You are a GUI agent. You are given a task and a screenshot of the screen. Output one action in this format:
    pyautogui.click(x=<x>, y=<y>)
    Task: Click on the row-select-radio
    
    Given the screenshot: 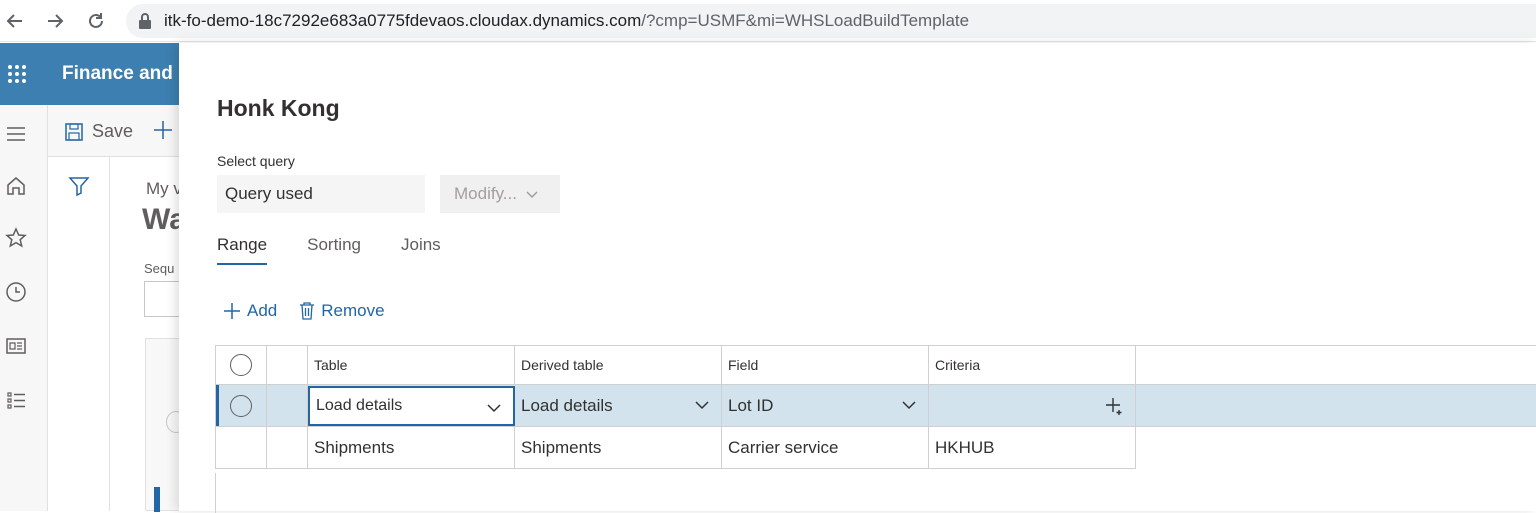 What is the action you would take?
    pyautogui.click(x=241, y=405)
    